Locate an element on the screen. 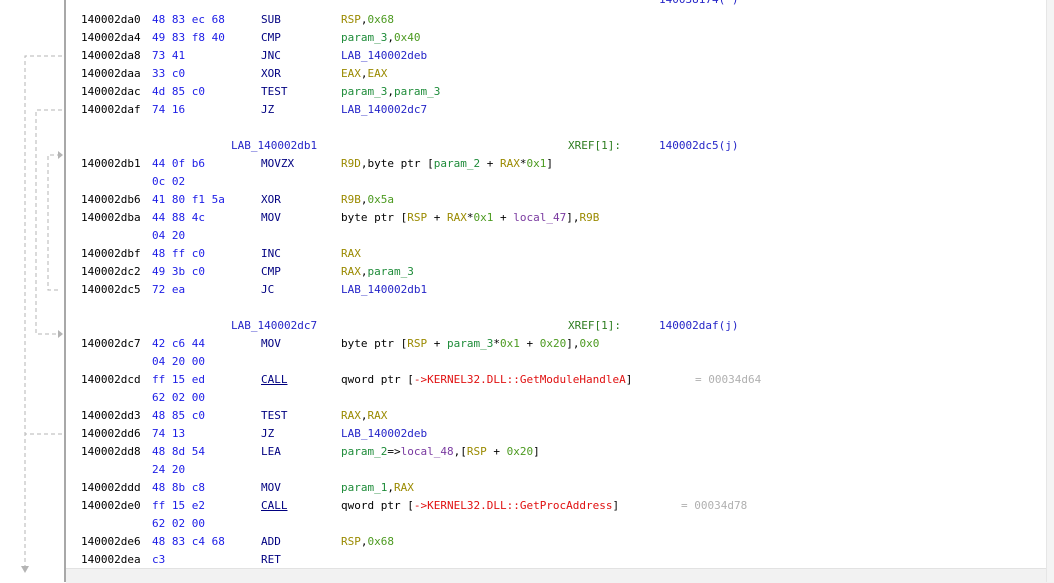 The width and height of the screenshot is (1054, 583). label-row: LAB_140002dc7 XREF[1]: 140002daf(j) is located at coordinates (560, 326).